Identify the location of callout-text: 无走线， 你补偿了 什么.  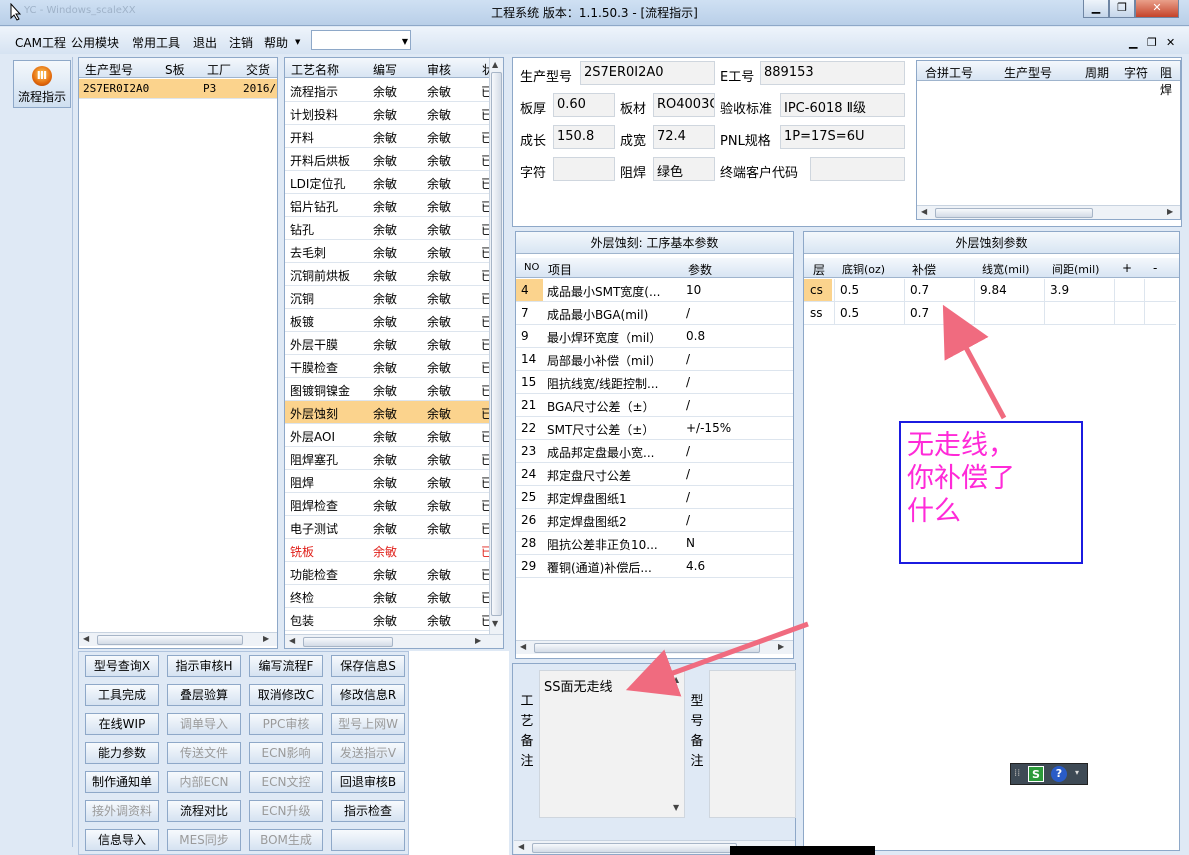
(992, 478).